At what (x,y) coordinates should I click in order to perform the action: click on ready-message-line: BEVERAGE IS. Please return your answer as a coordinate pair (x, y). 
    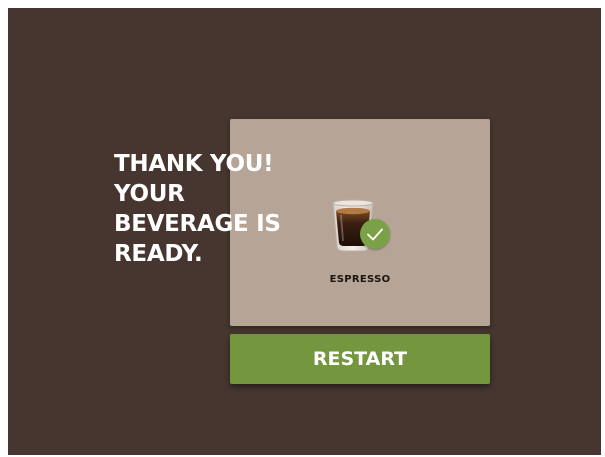
    Looking at the image, I should click on (197, 224).